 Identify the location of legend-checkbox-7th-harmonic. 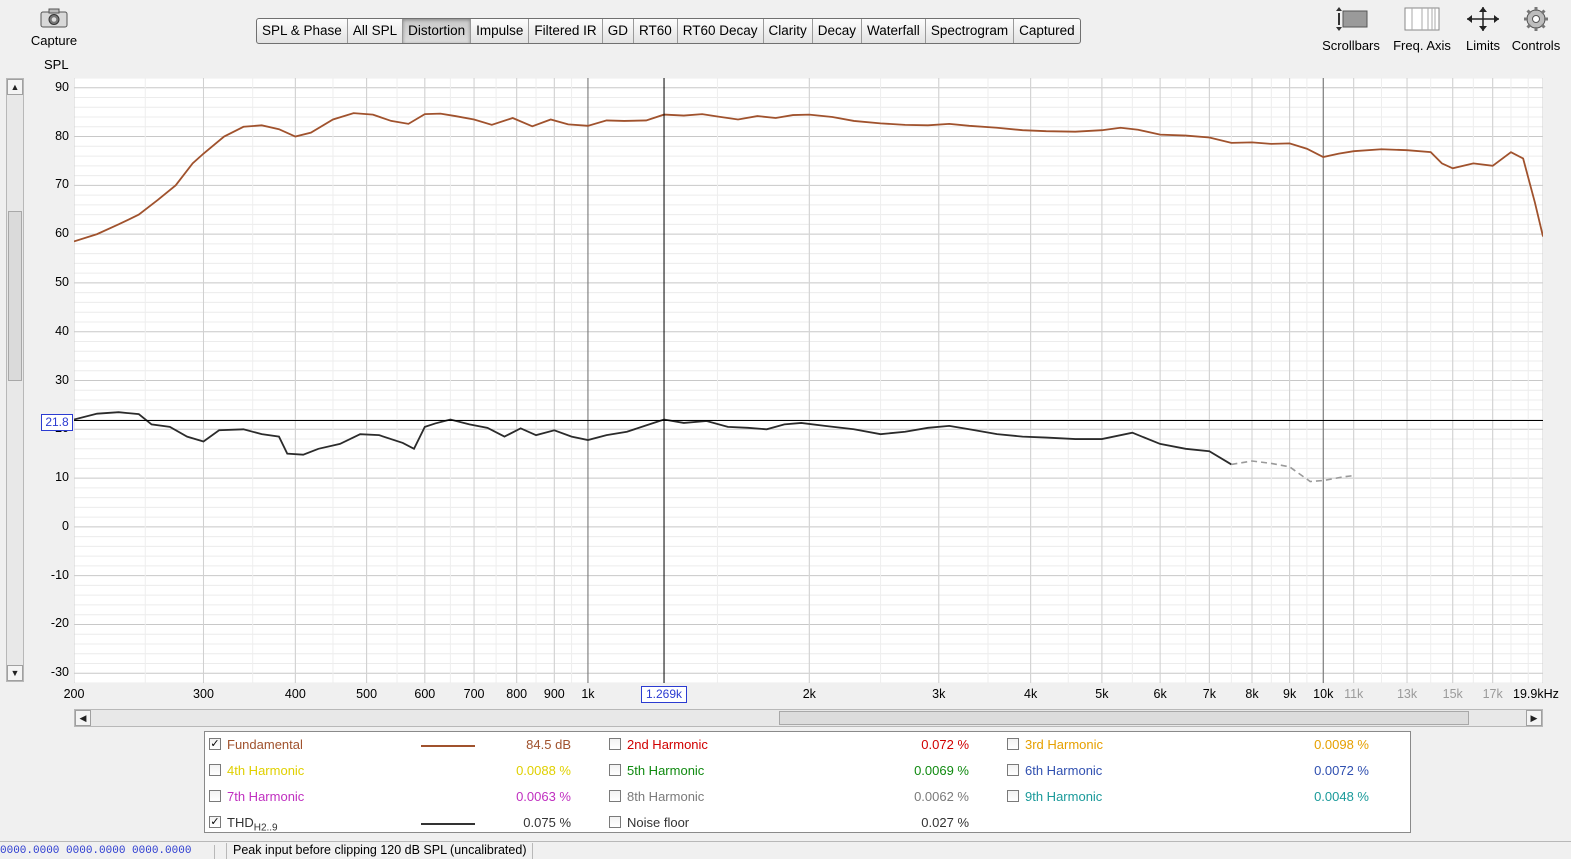
(215, 796).